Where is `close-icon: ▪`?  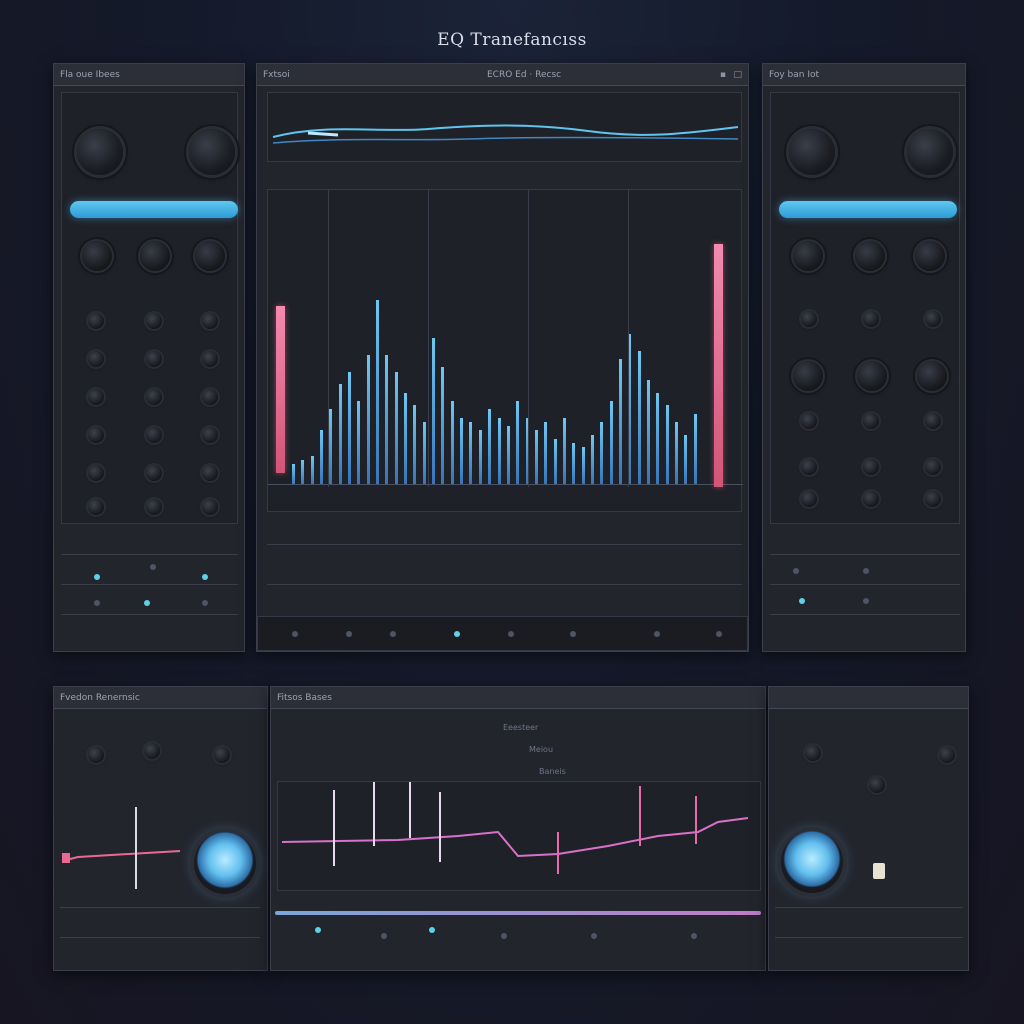 close-icon: ▪ is located at coordinates (723, 74).